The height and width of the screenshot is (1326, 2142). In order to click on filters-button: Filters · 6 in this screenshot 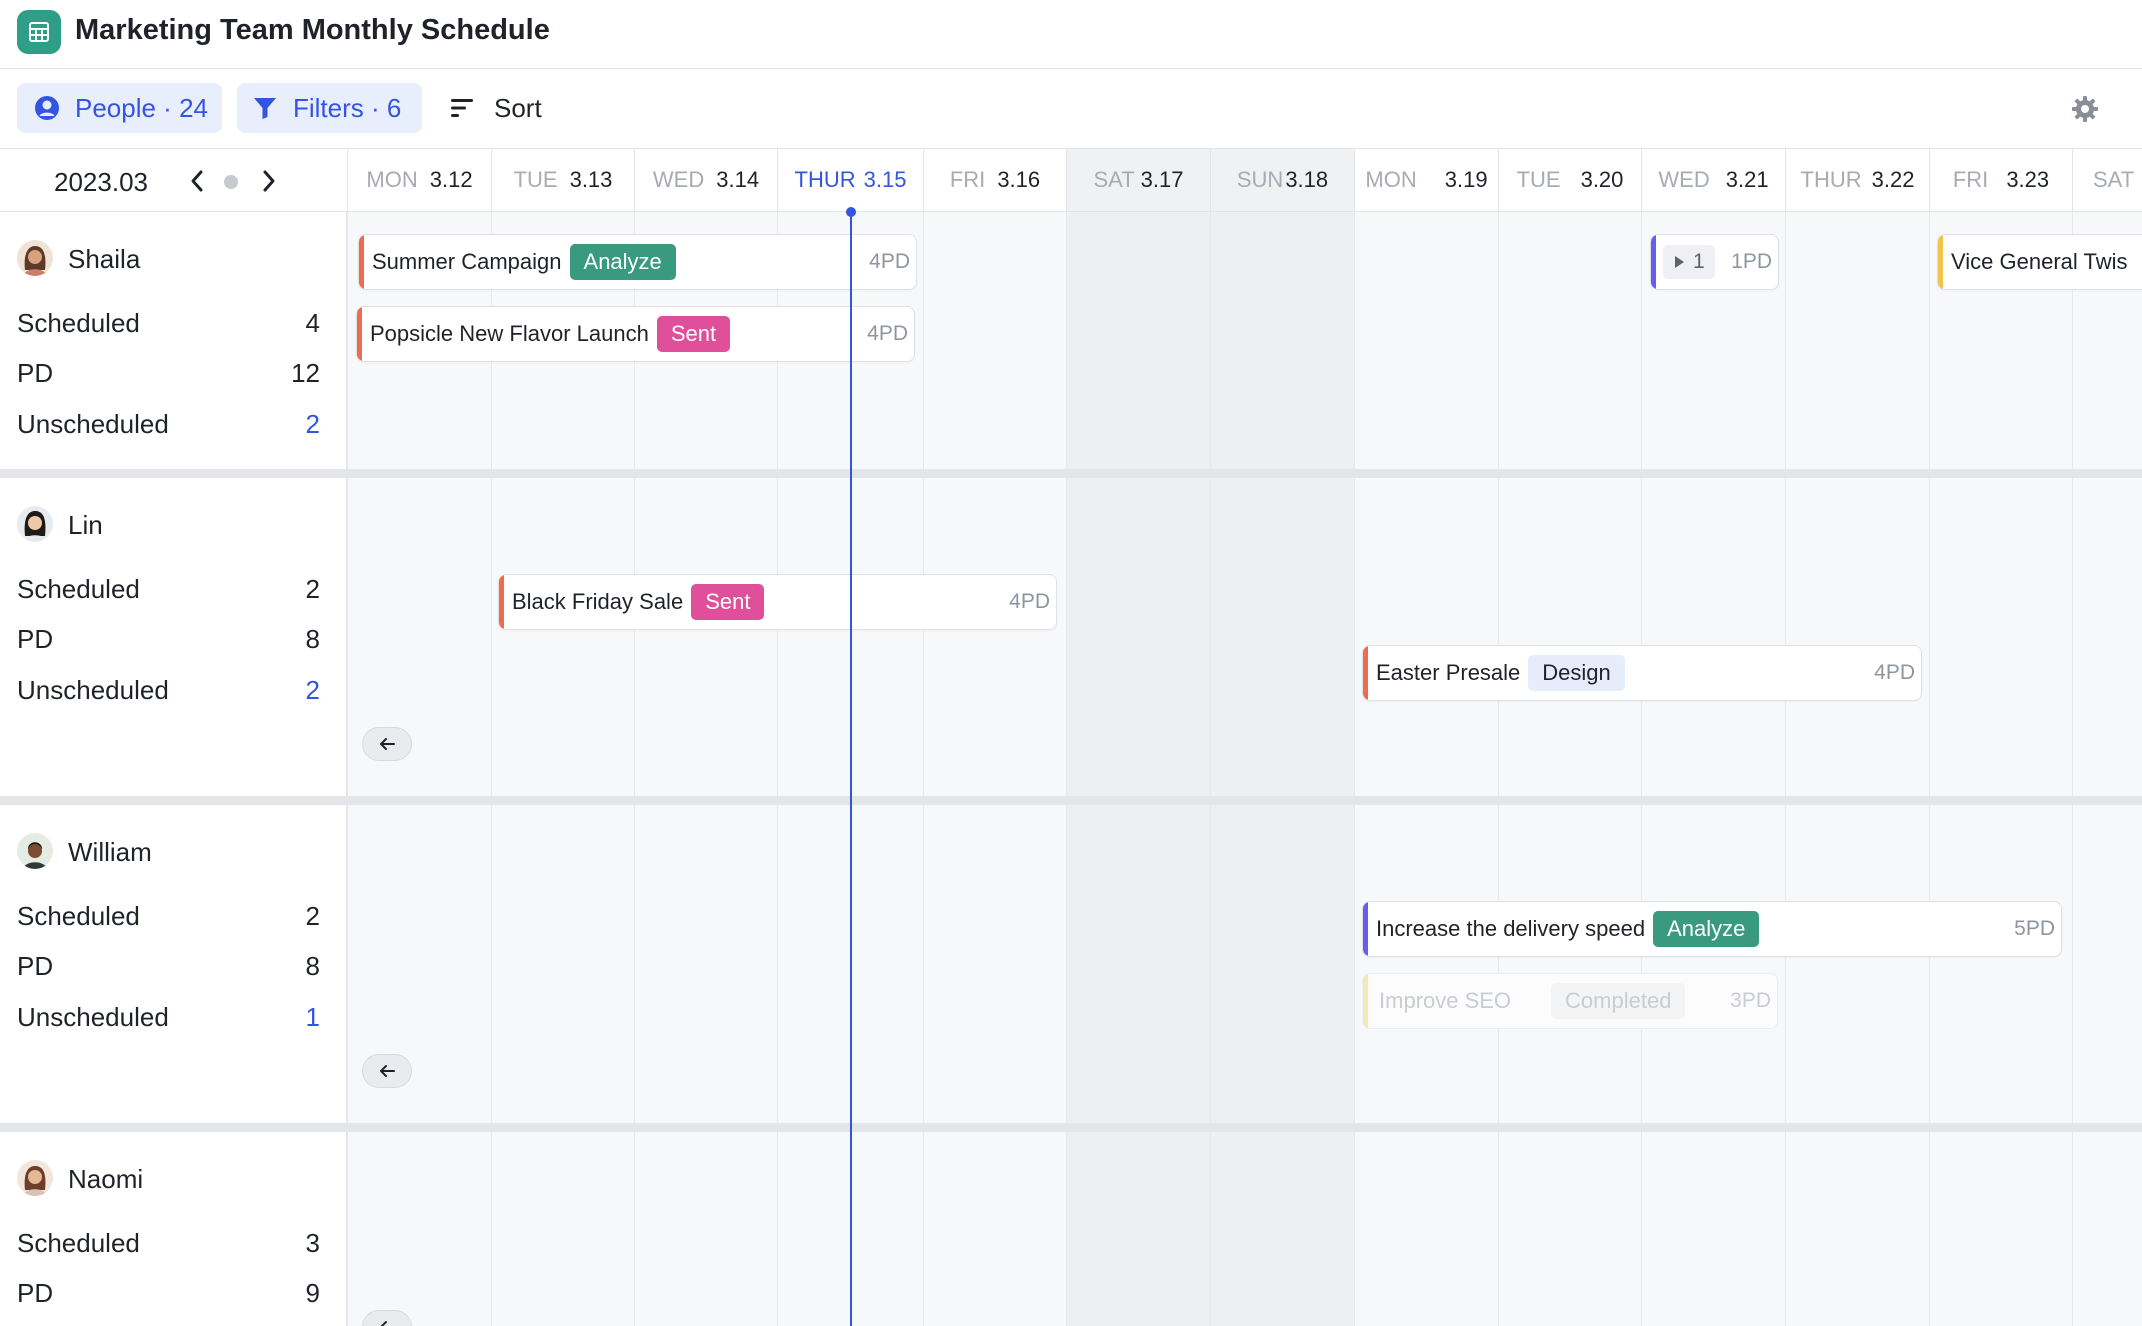, I will do `click(329, 108)`.